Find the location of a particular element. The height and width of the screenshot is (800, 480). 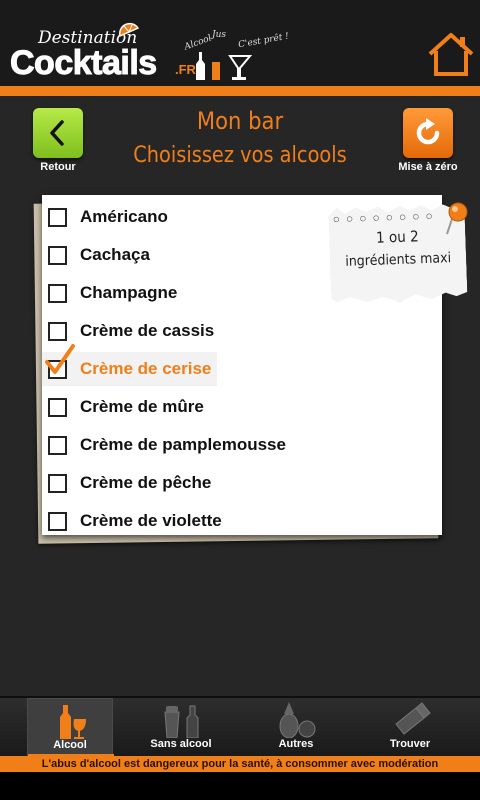

item-label: Crème de pêche is located at coordinates (146, 482).